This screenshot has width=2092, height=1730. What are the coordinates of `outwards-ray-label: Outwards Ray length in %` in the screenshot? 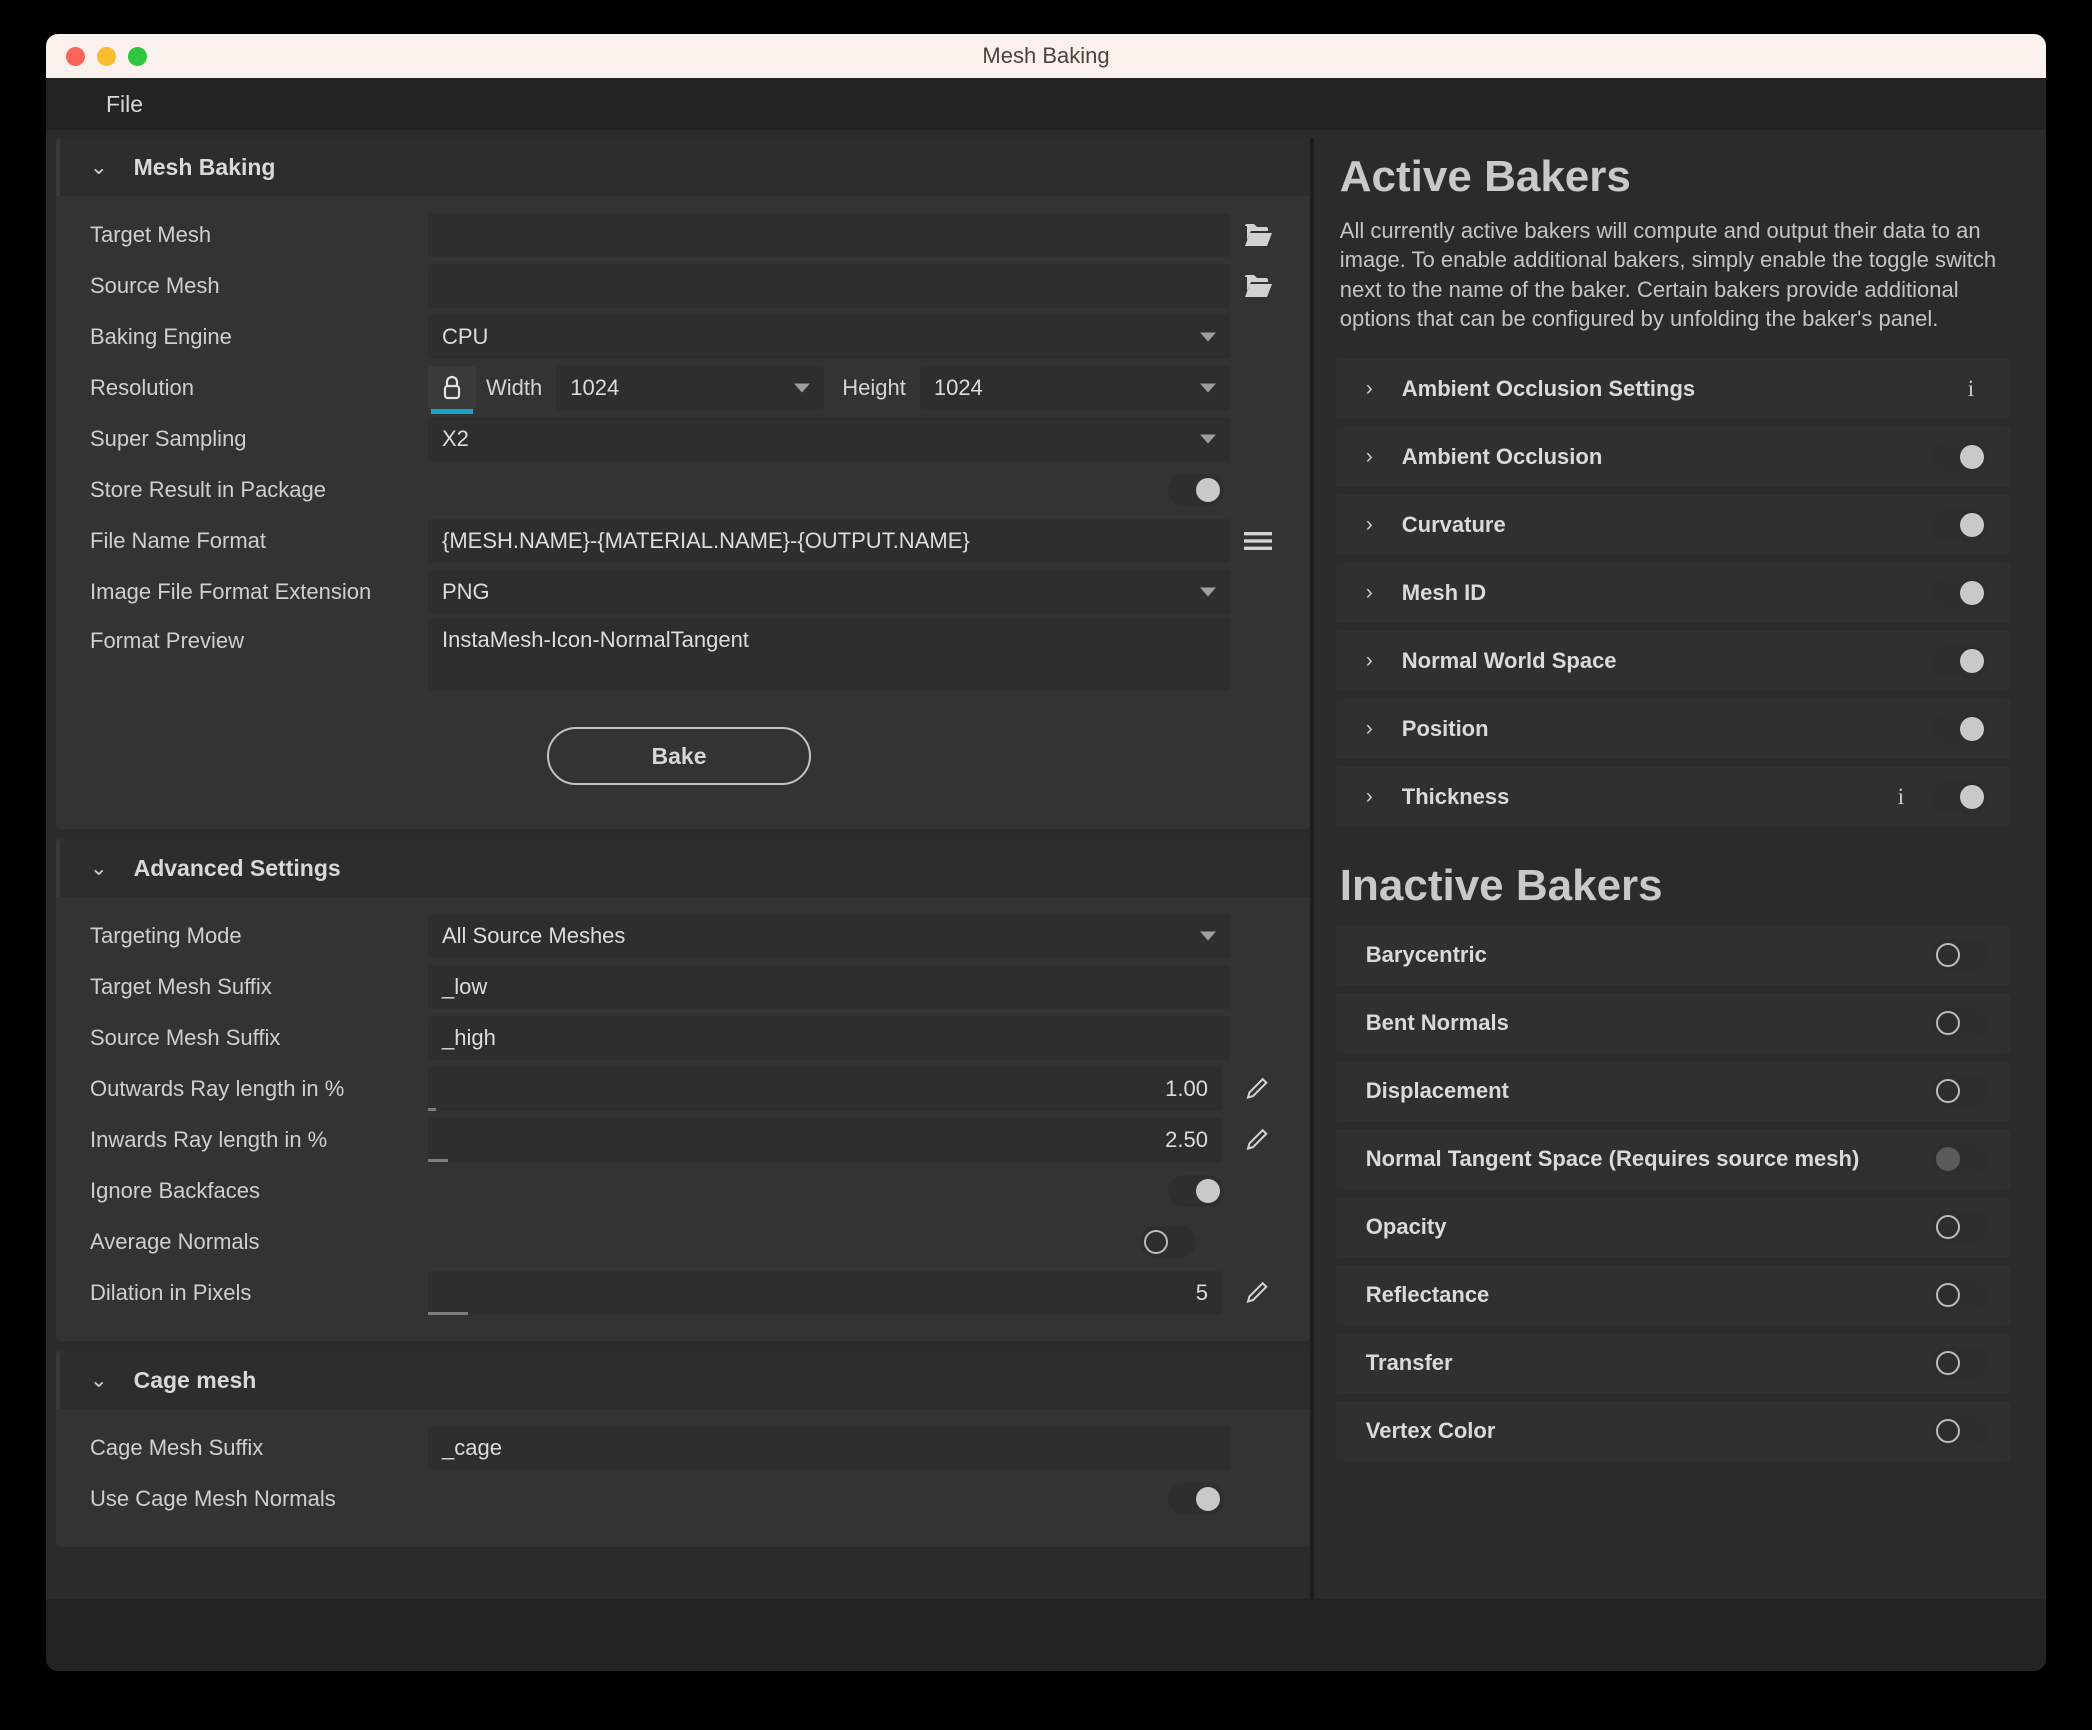 It's located at (217, 1088).